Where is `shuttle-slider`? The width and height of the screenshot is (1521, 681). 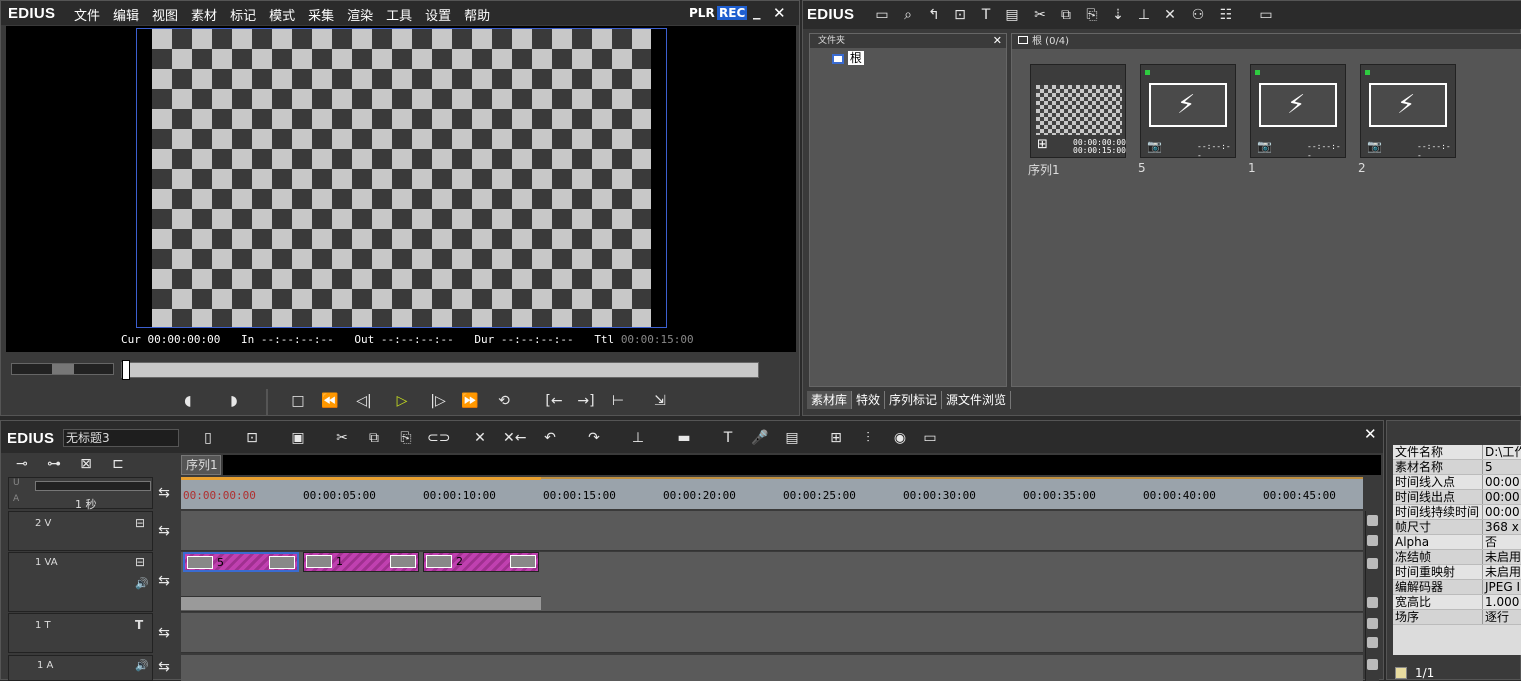
shuttle-slider is located at coordinates (62, 369).